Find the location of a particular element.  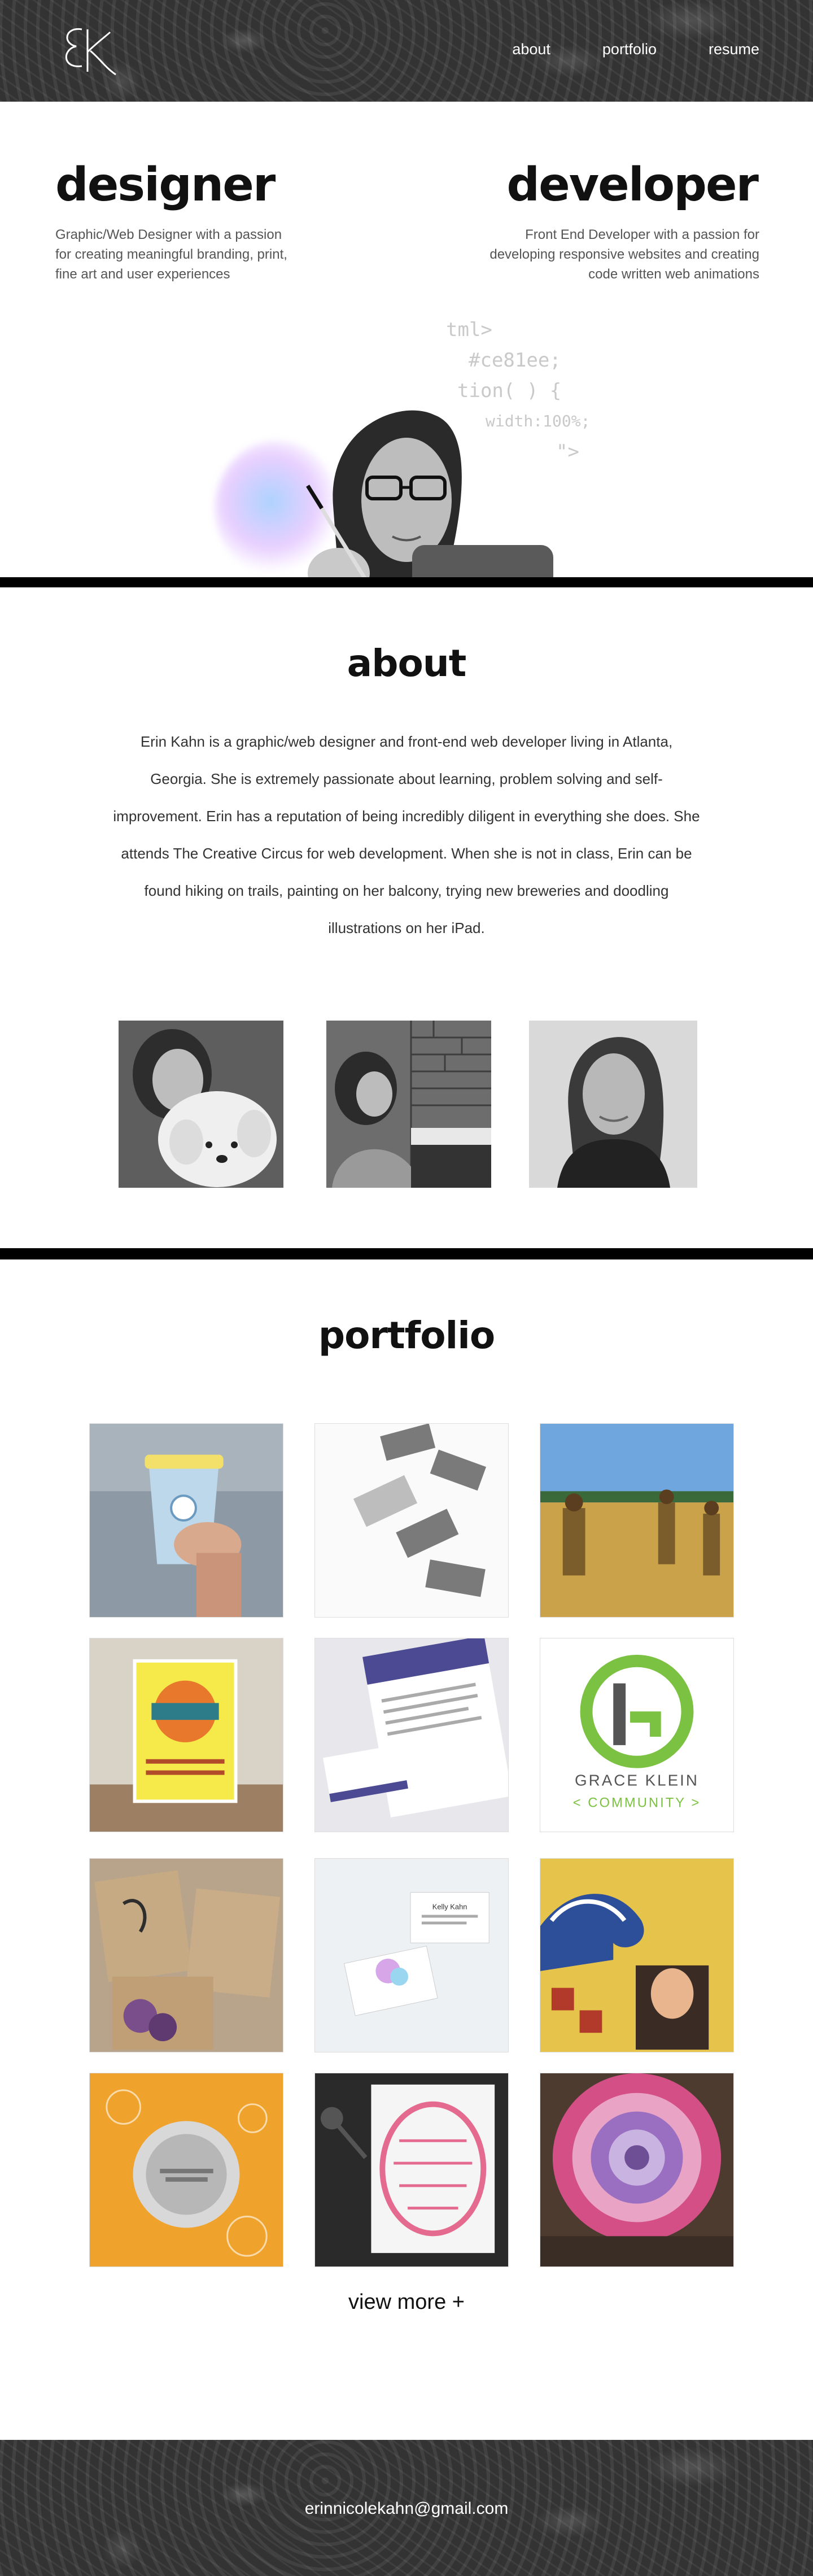

portfolio-tile-lettering-print is located at coordinates (411, 2170).